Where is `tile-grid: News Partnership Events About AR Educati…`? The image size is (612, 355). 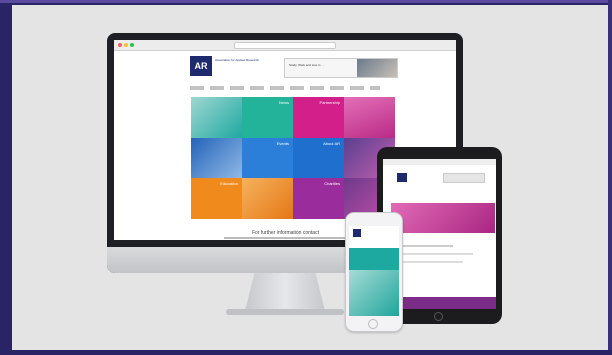
tile-grid: News Partnership Events About AR Educati… is located at coordinates (293, 158).